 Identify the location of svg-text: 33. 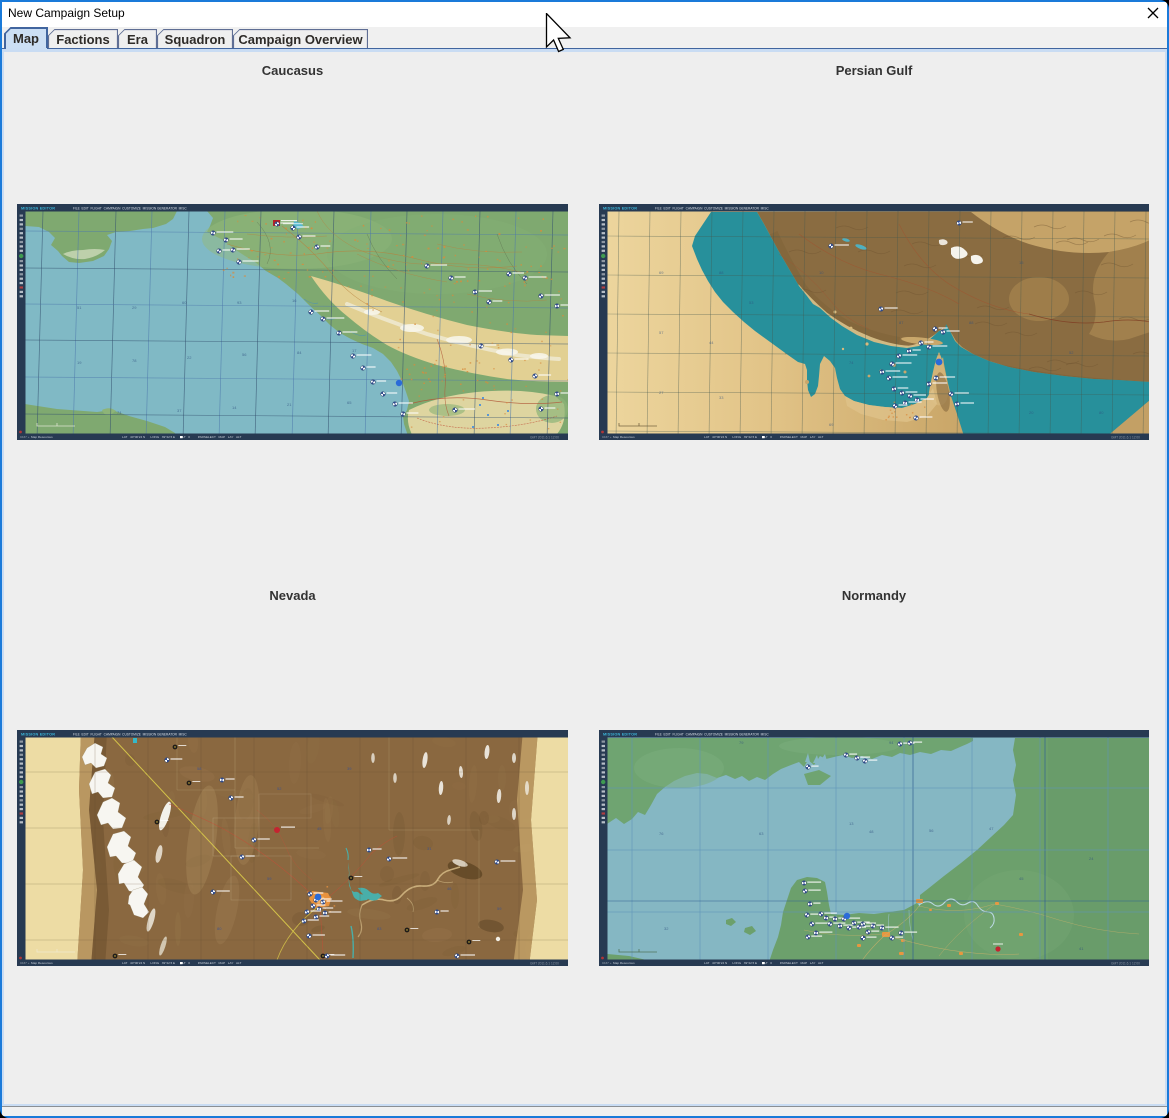
(721, 397).